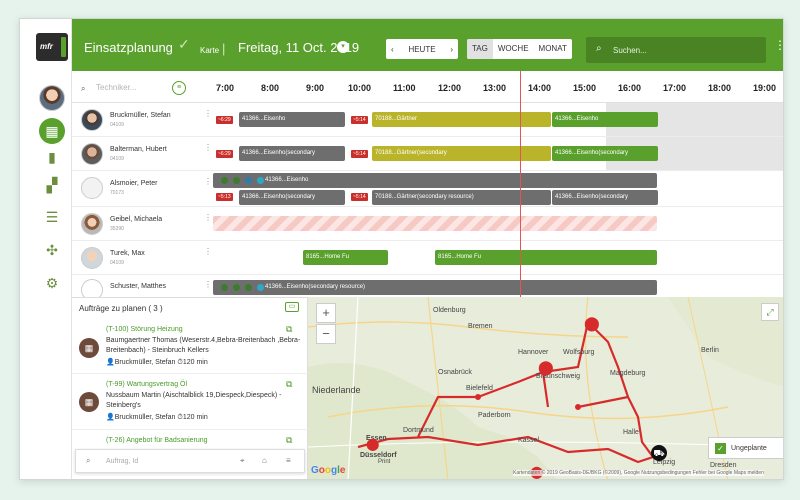 This screenshot has height=500, width=800. Describe the element at coordinates (144, 329) in the screenshot. I see `order-title: (T-100) Störung Heizung` at that location.